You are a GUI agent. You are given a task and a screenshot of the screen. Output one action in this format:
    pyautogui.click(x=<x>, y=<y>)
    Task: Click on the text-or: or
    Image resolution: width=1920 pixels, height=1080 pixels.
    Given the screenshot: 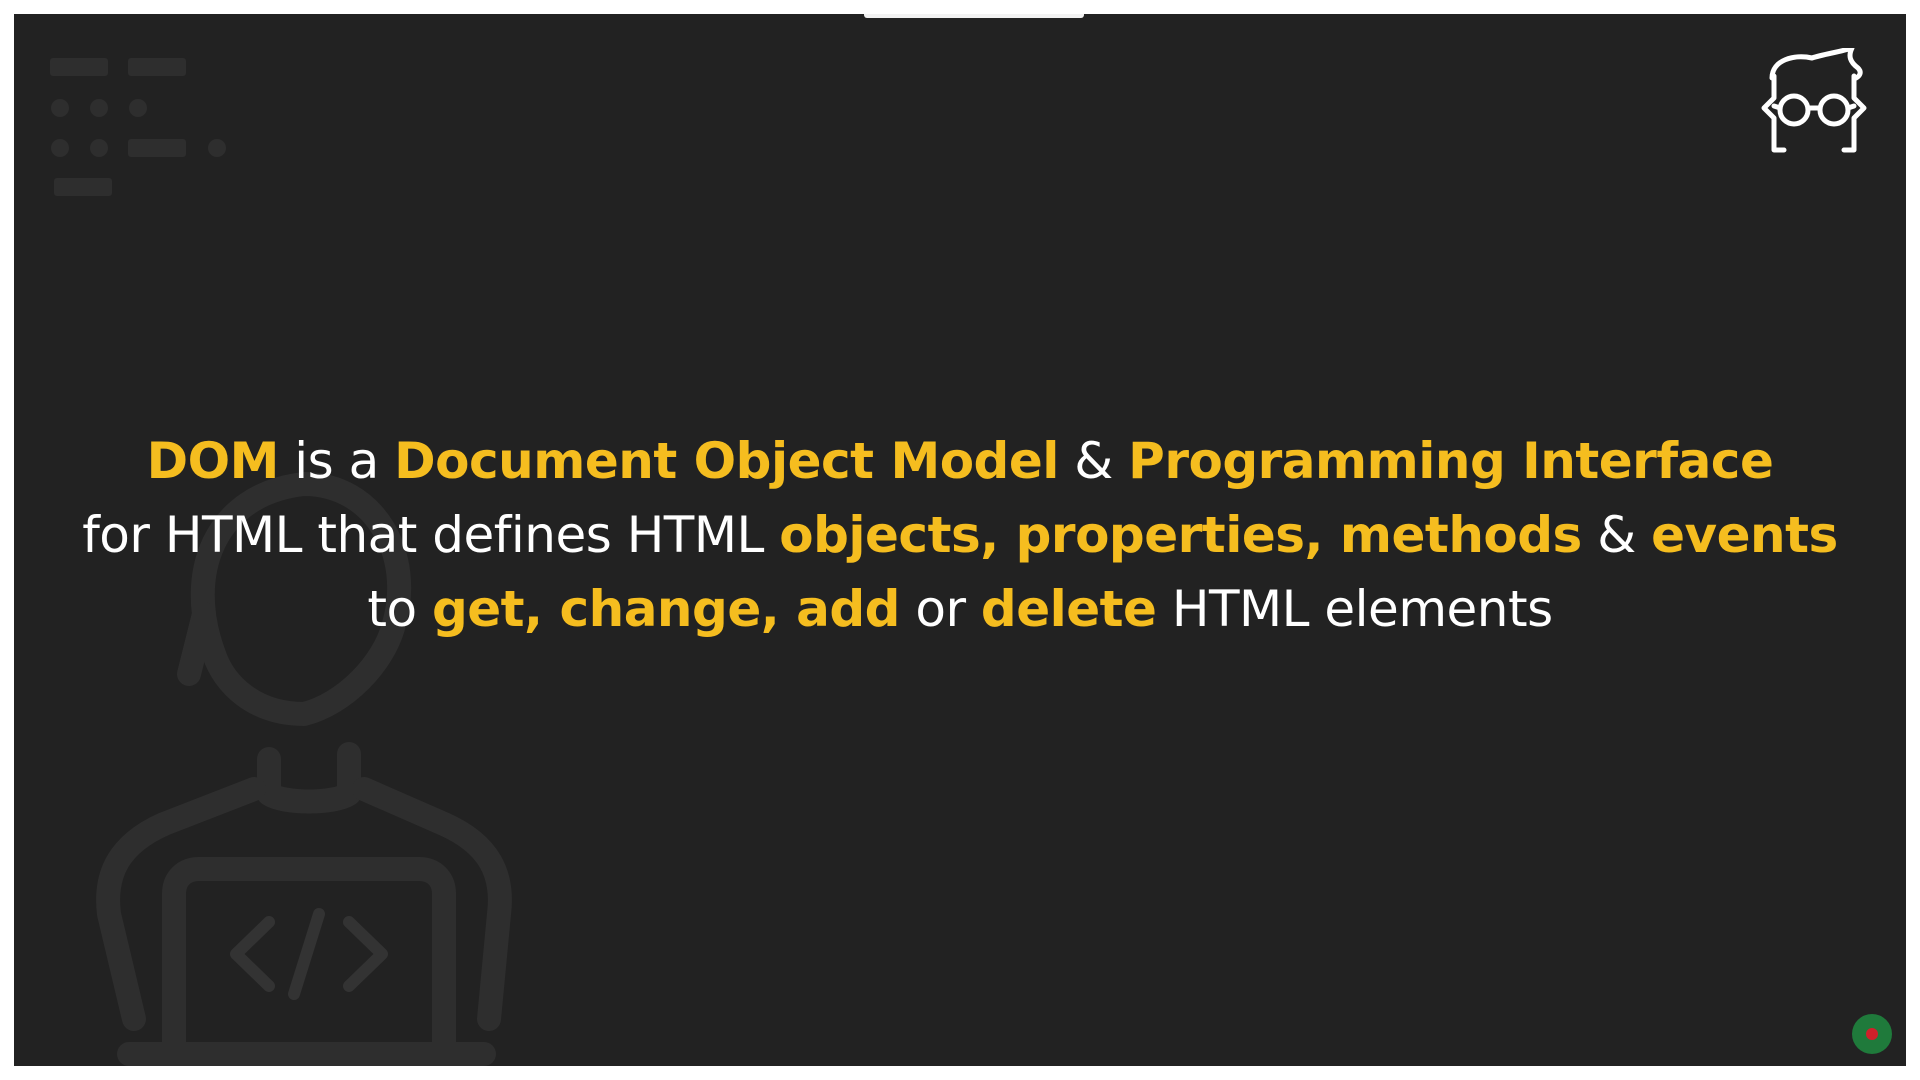 What is the action you would take?
    pyautogui.click(x=940, y=609)
    